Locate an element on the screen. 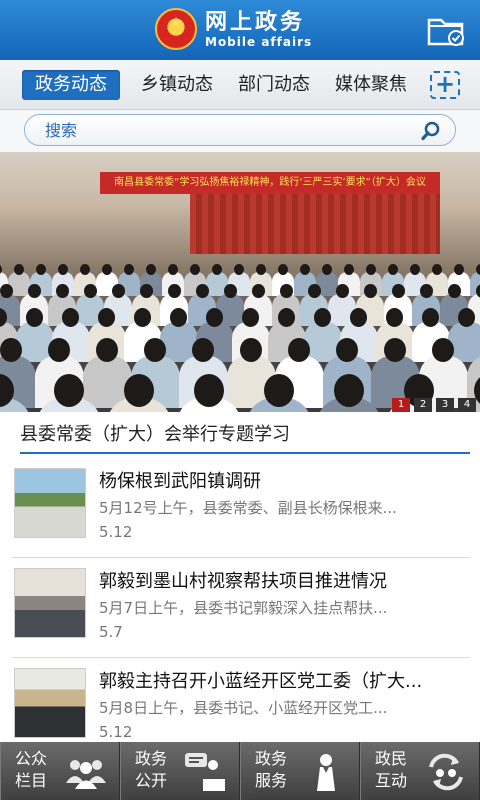 Image resolution: width=480 pixels, height=800 pixels. service-staff-icon is located at coordinates (326, 772).